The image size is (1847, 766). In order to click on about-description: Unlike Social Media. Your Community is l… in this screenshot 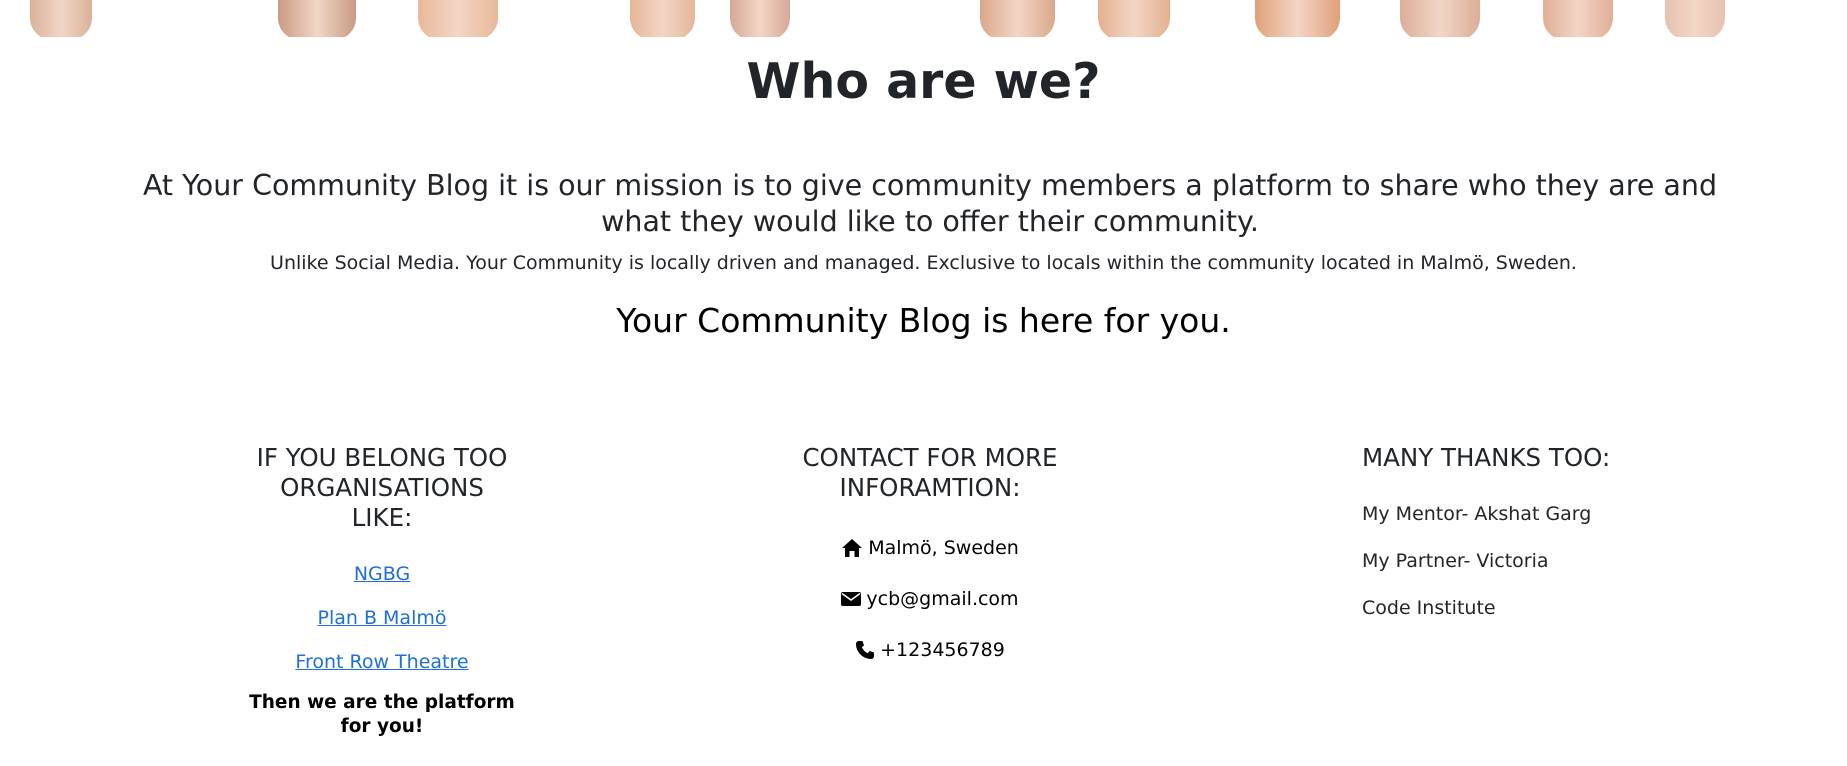, I will do `click(923, 263)`.